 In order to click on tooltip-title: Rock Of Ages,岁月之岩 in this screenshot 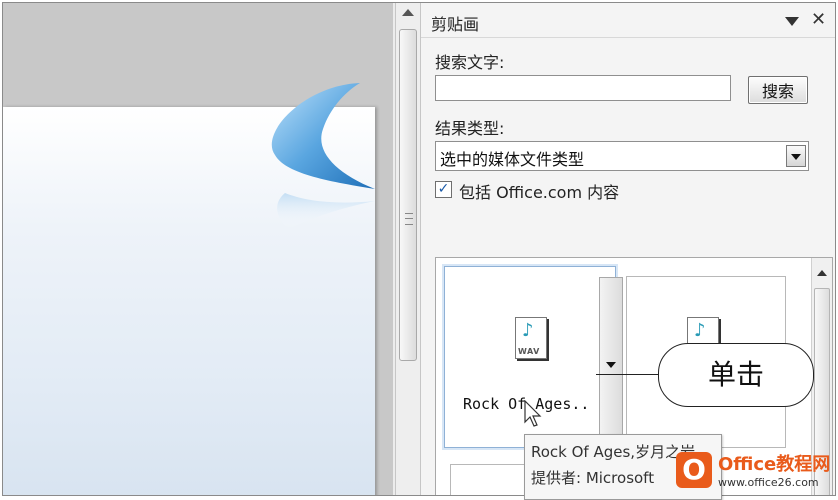, I will do `click(613, 452)`.